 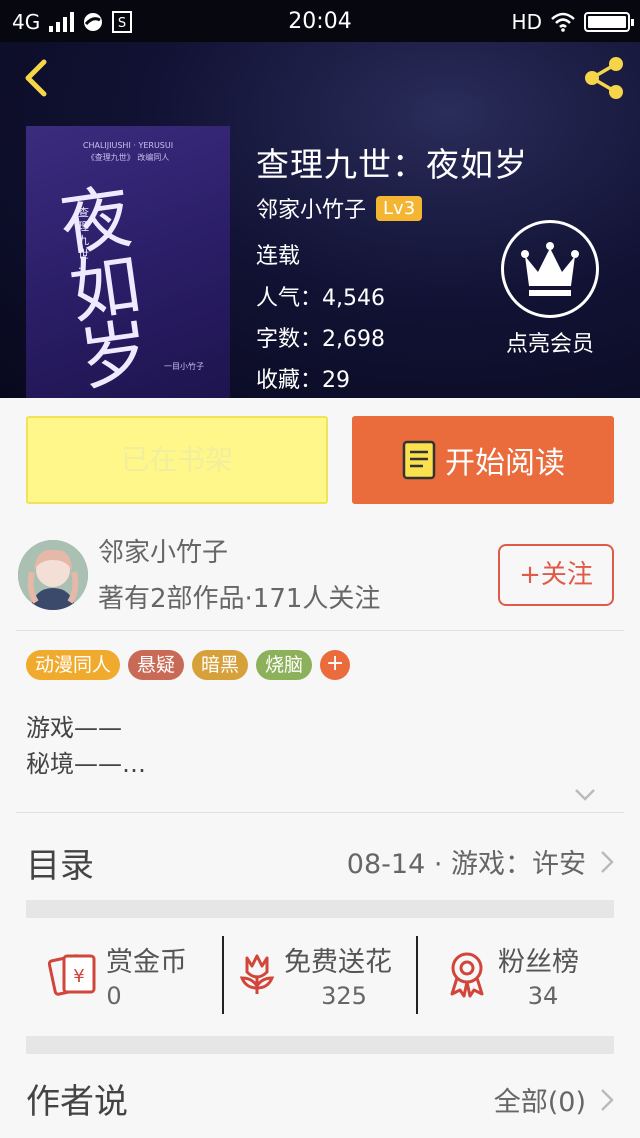 What do you see at coordinates (60, 866) in the screenshot?
I see `toc-label: 目录` at bounding box center [60, 866].